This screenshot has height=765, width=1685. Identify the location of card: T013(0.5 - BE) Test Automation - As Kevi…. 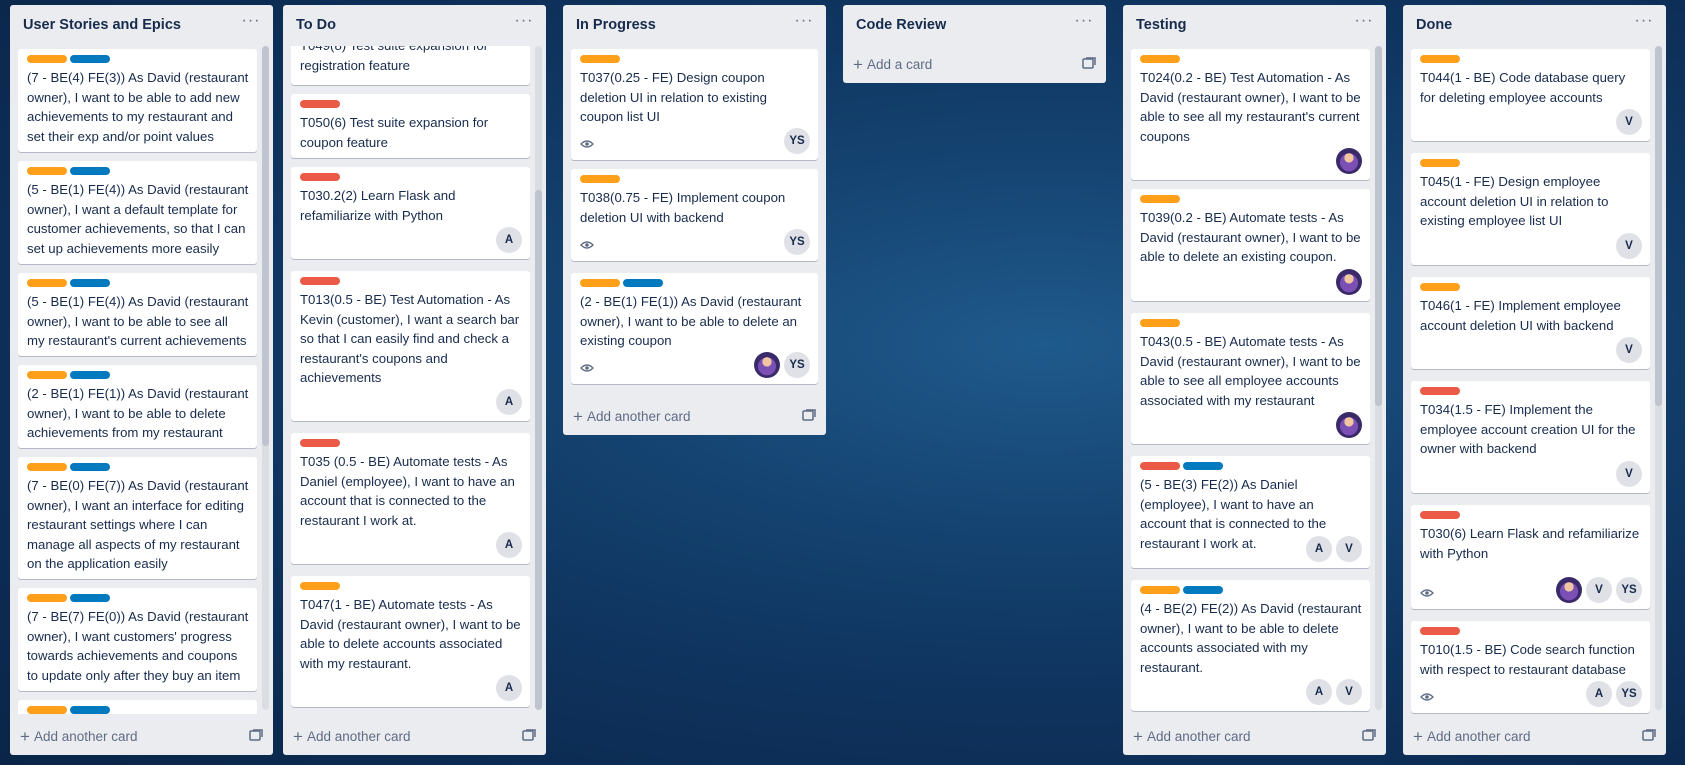
(410, 346).